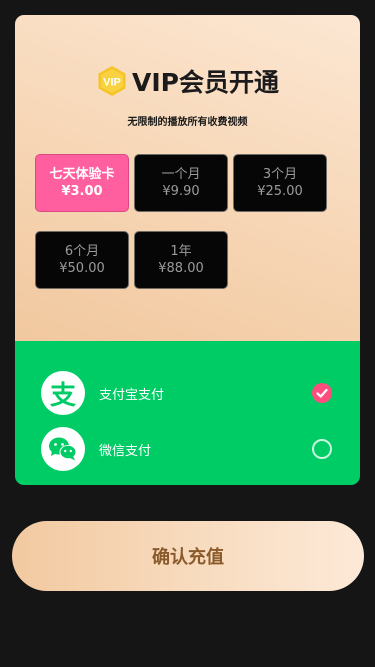  What do you see at coordinates (181, 268) in the screenshot?
I see `plan-price: ¥88.00` at bounding box center [181, 268].